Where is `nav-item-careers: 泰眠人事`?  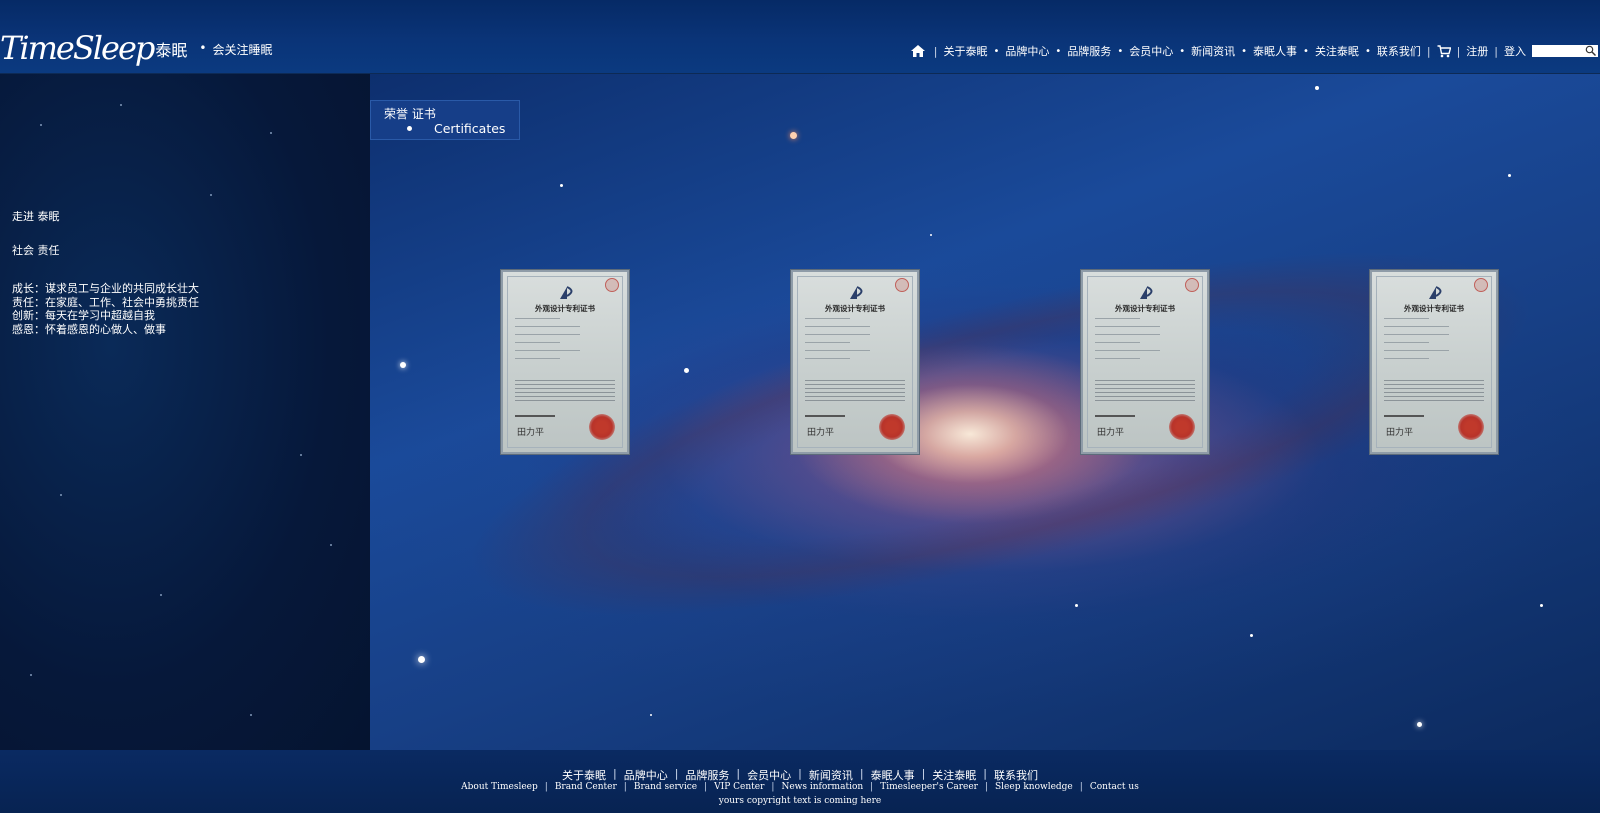
nav-item-careers: 泰眠人事 is located at coordinates (1275, 51).